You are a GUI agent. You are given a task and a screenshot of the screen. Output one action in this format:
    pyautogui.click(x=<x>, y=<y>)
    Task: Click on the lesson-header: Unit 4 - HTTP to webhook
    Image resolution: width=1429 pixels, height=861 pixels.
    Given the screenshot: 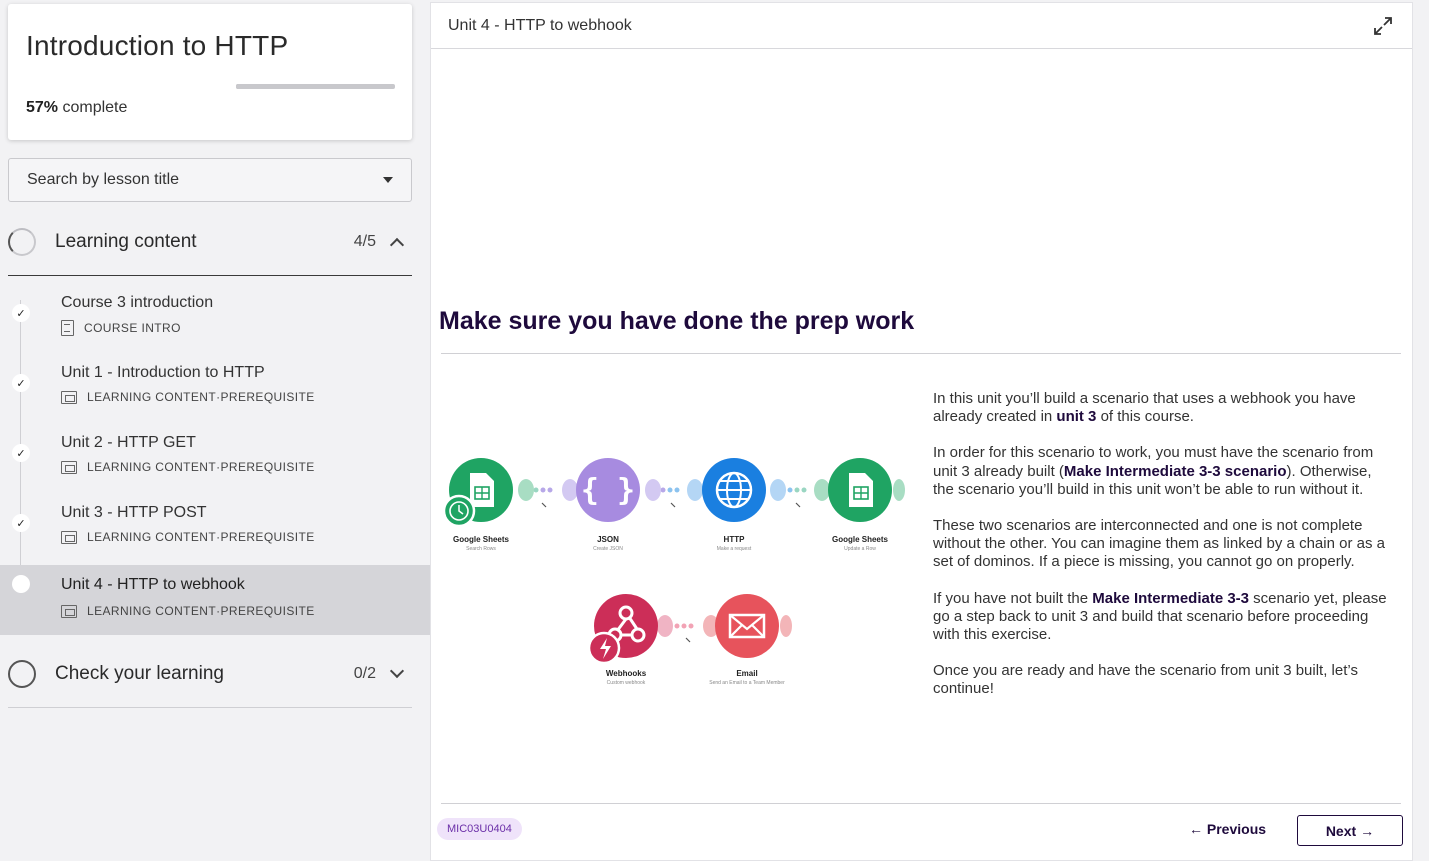 What is the action you would take?
    pyautogui.click(x=921, y=26)
    